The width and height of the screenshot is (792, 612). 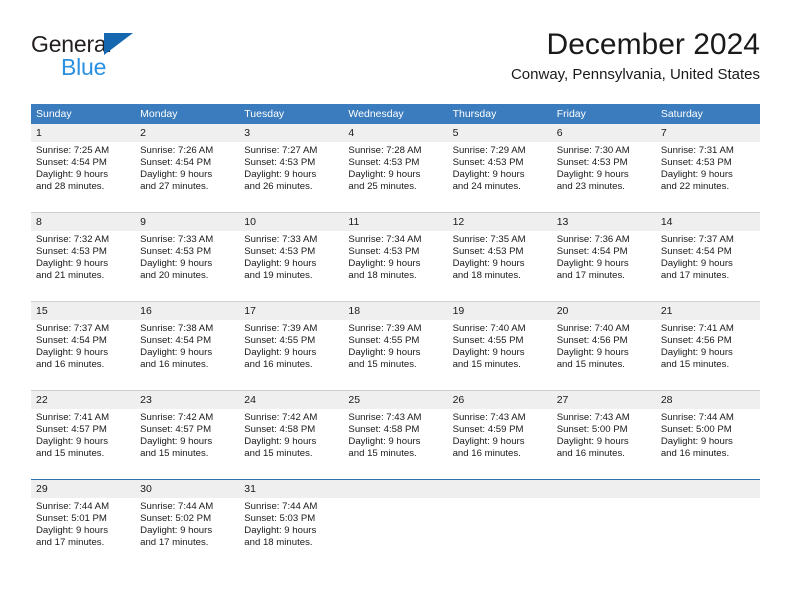 I want to click on day-number: 10, so click(x=291, y=222).